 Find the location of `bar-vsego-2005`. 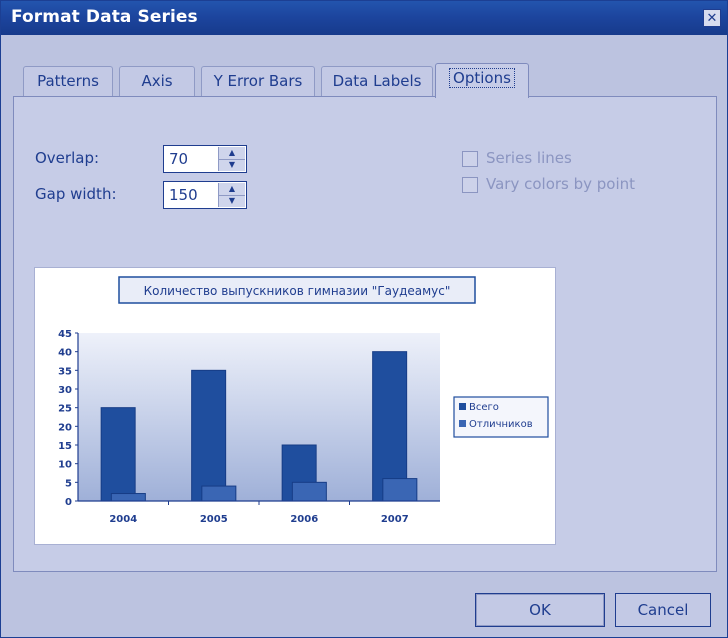

bar-vsego-2005 is located at coordinates (209, 435).